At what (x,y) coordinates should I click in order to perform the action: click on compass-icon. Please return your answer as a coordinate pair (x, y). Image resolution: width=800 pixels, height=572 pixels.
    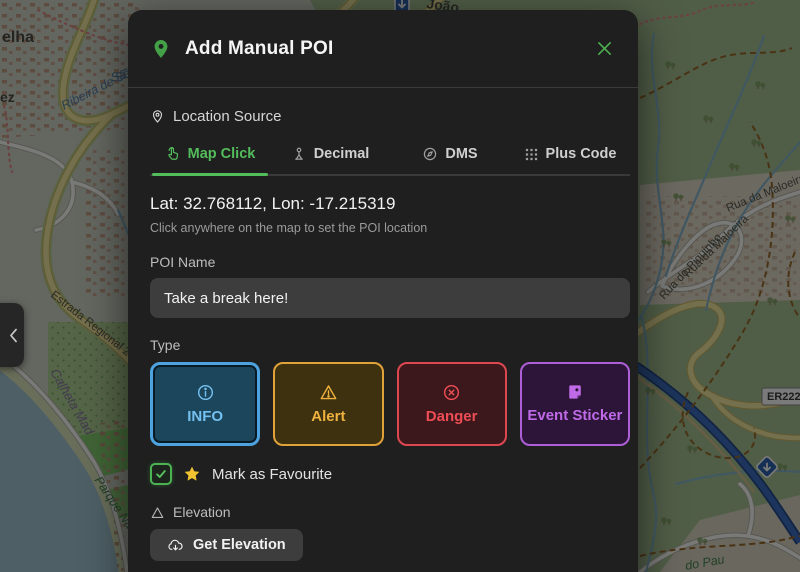
    Looking at the image, I should click on (430, 154).